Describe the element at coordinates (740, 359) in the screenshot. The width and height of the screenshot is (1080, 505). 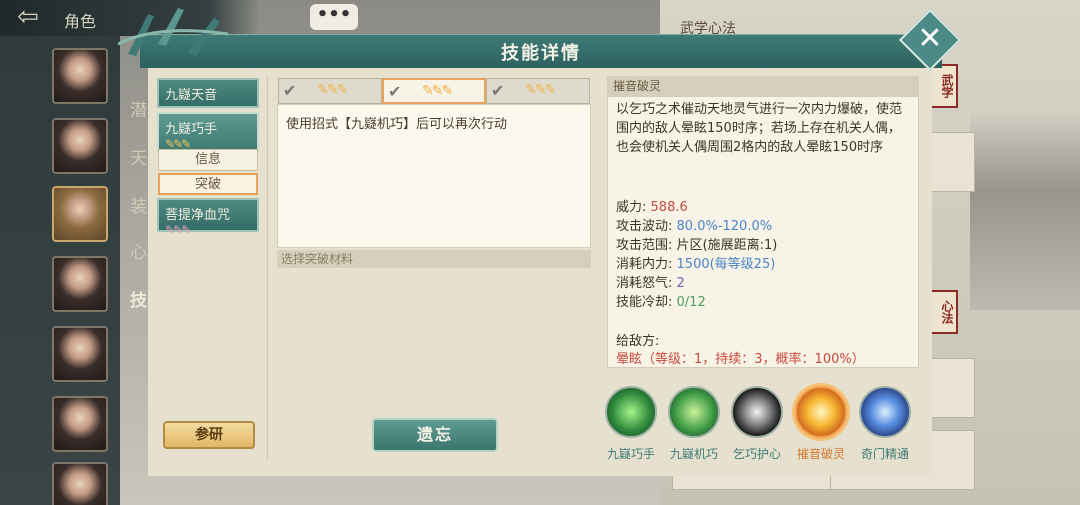
I see `enemy-effect-value: 晕眩（等级：1，持续：3，概率：100%）` at that location.